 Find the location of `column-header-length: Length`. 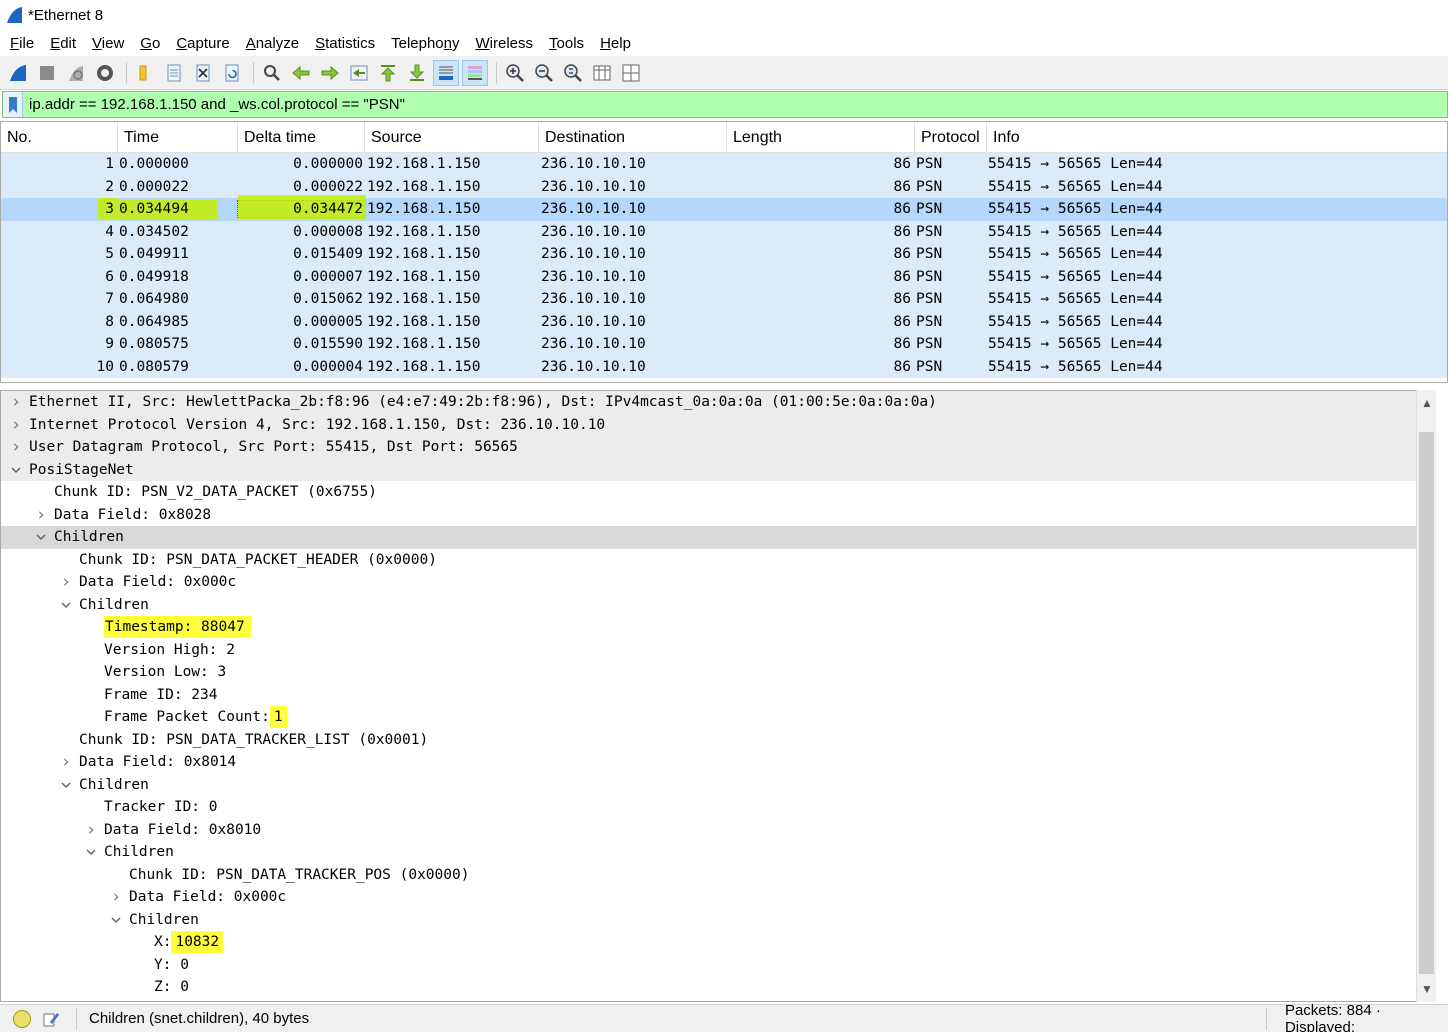

column-header-length: Length is located at coordinates (821, 137).